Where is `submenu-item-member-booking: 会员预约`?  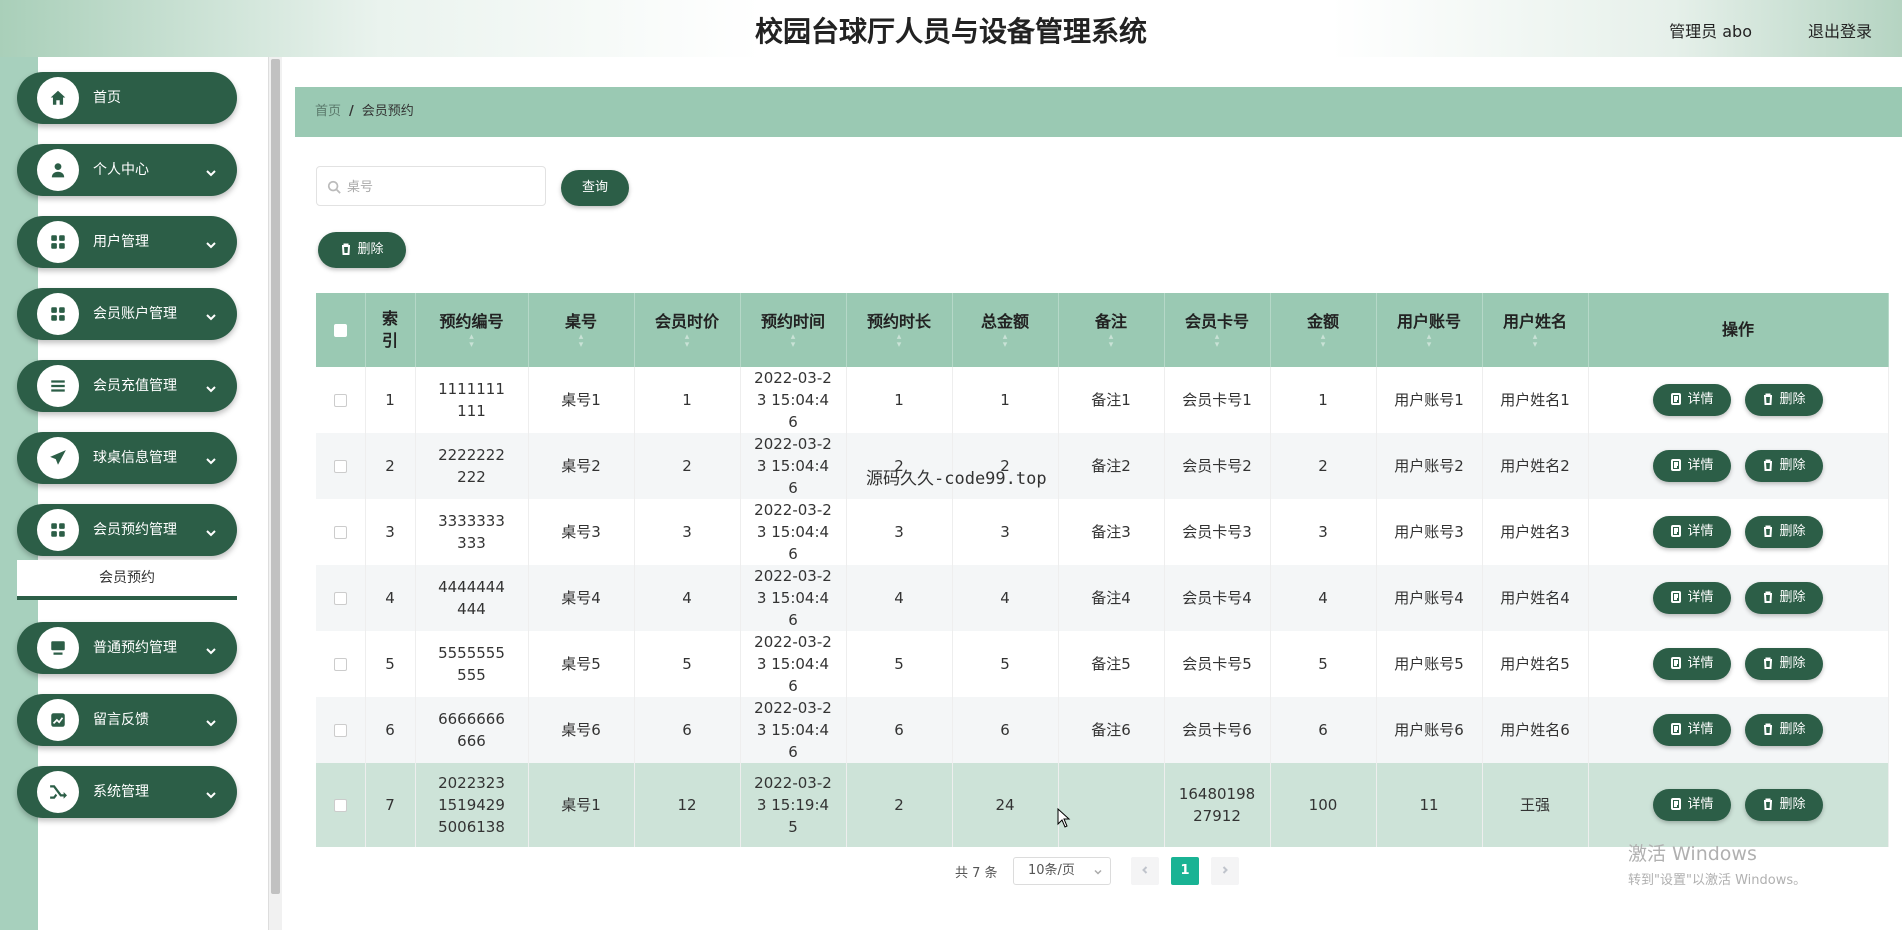
submenu-item-member-booking: 会员预约 is located at coordinates (127, 580).